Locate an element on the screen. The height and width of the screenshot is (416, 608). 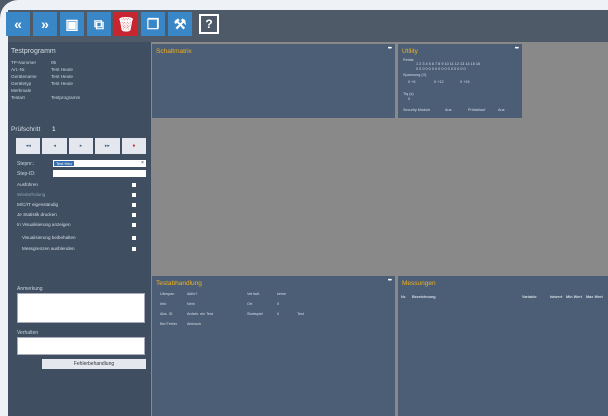
stepnr-label: Stepnr.: is located at coordinates (26, 164).